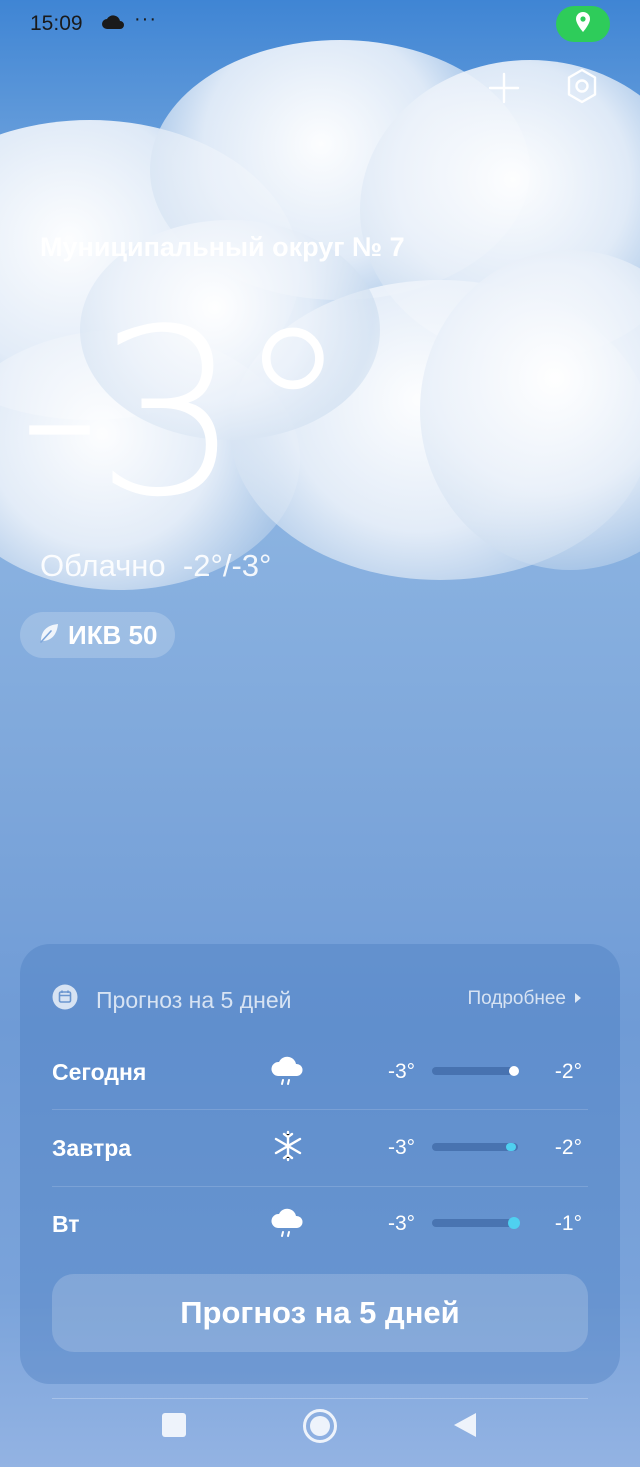 The width and height of the screenshot is (640, 1467). Describe the element at coordinates (145, 19) in the screenshot. I see `notification-dots: ···` at that location.